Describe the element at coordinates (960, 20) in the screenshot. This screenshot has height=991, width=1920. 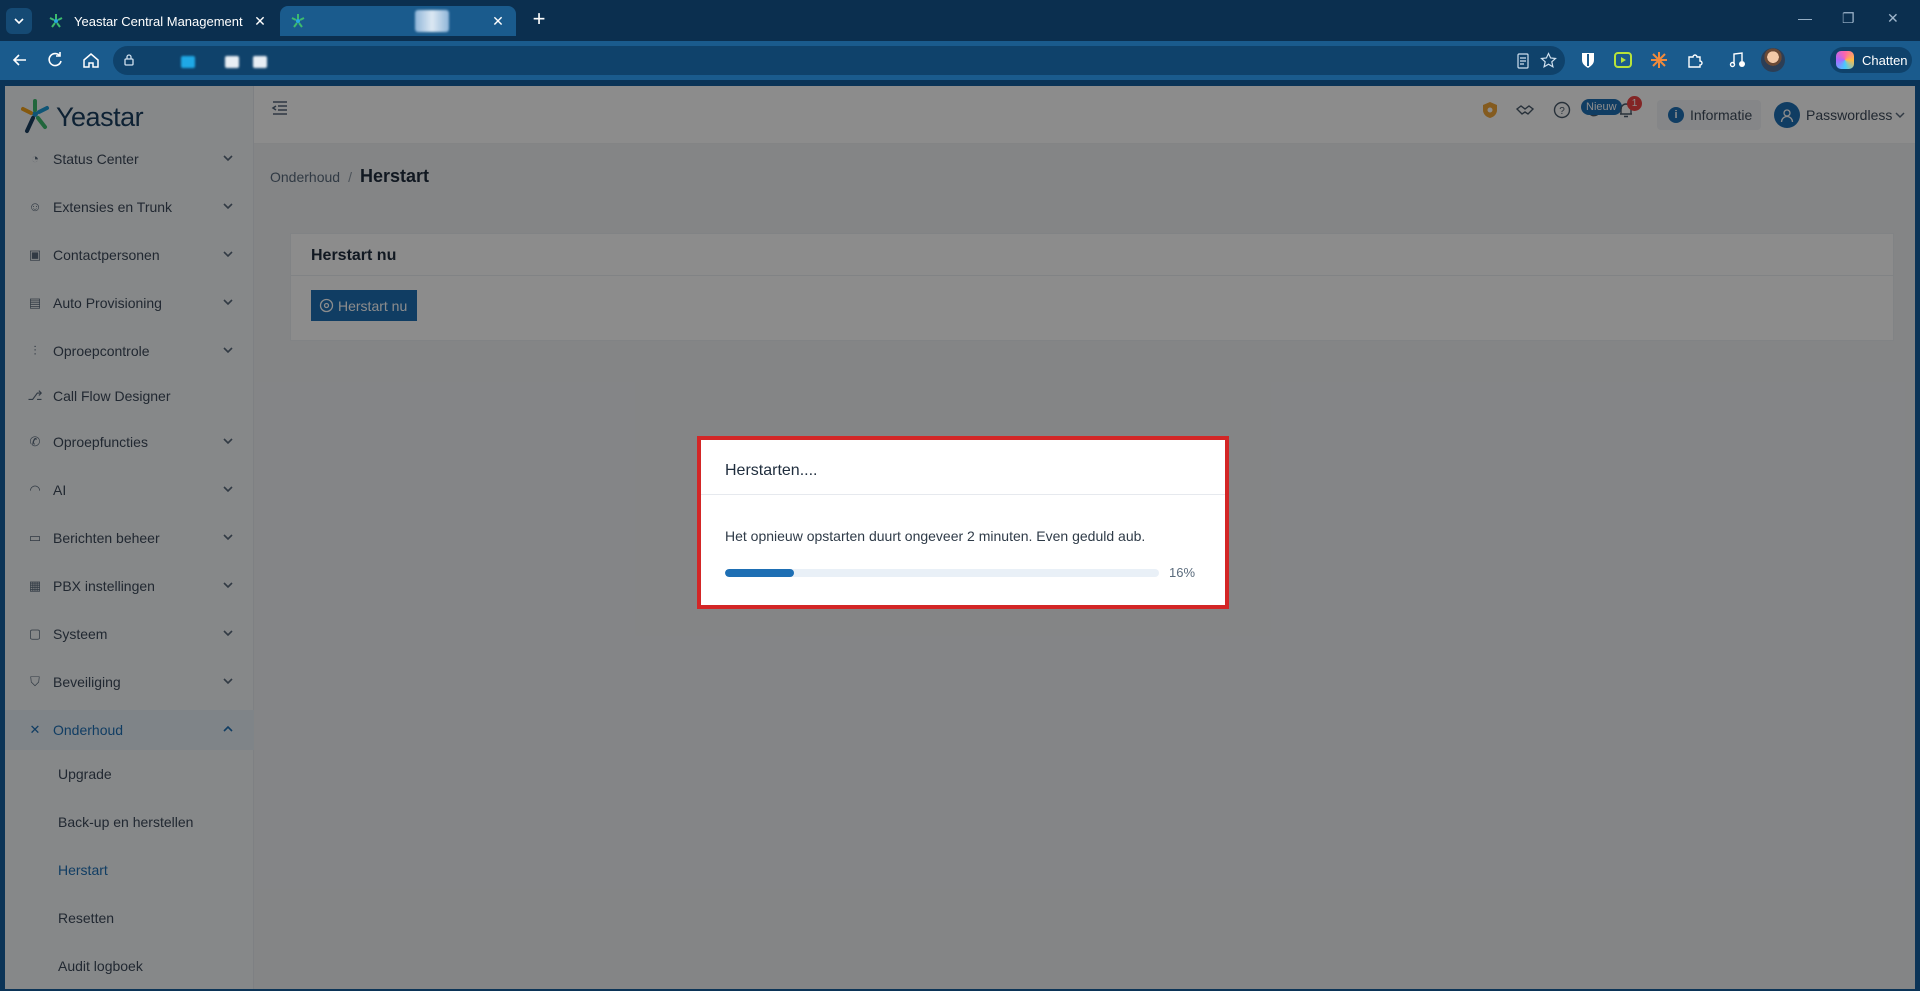
I see `browser-tab-bar: Yeastar Central Management ✕ ✕ + — ❐ ✕` at that location.